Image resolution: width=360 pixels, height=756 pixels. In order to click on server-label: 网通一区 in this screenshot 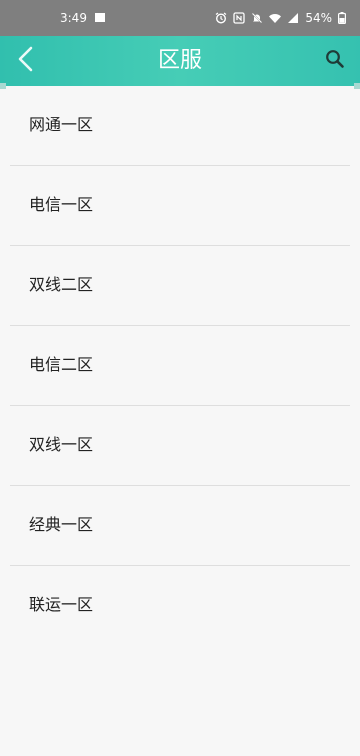, I will do `click(61, 124)`.